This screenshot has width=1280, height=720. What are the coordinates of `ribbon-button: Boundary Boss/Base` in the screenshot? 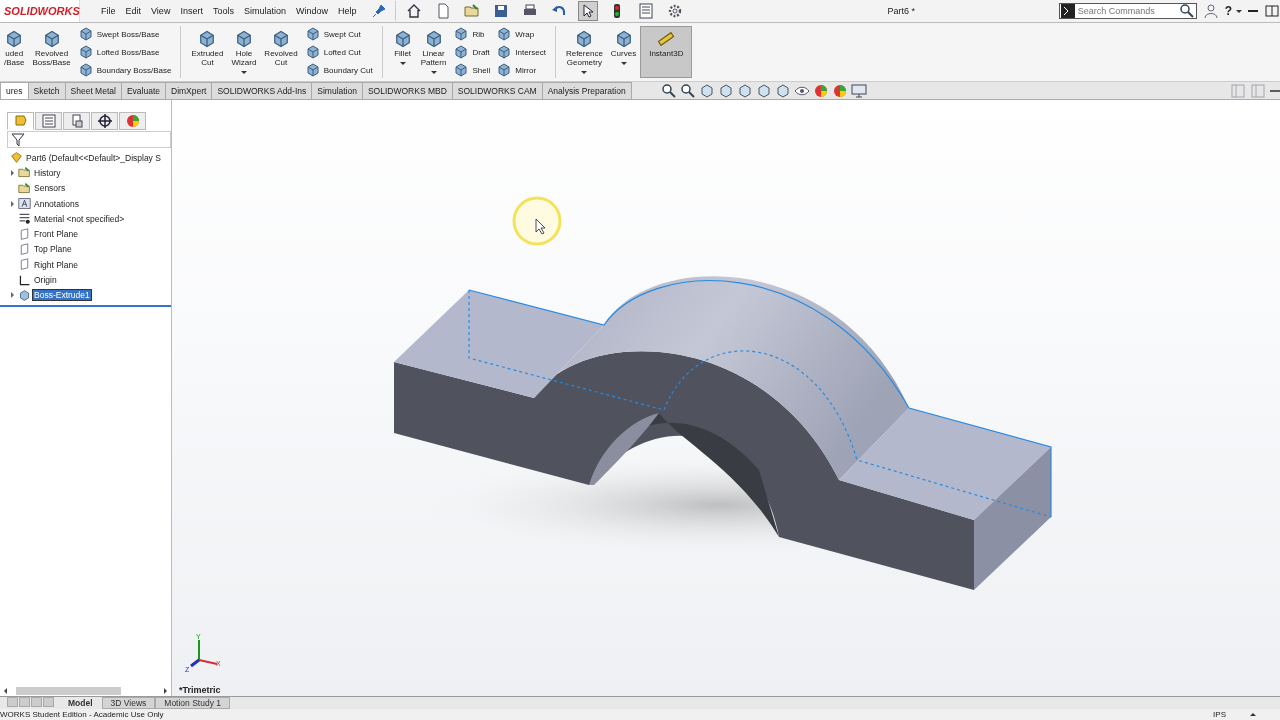 It's located at (124, 70).